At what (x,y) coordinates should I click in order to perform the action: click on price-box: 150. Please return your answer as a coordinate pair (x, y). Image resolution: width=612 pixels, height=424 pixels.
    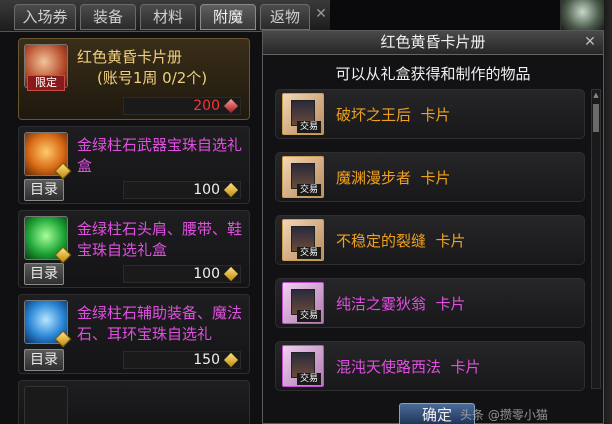
    Looking at the image, I should click on (182, 360).